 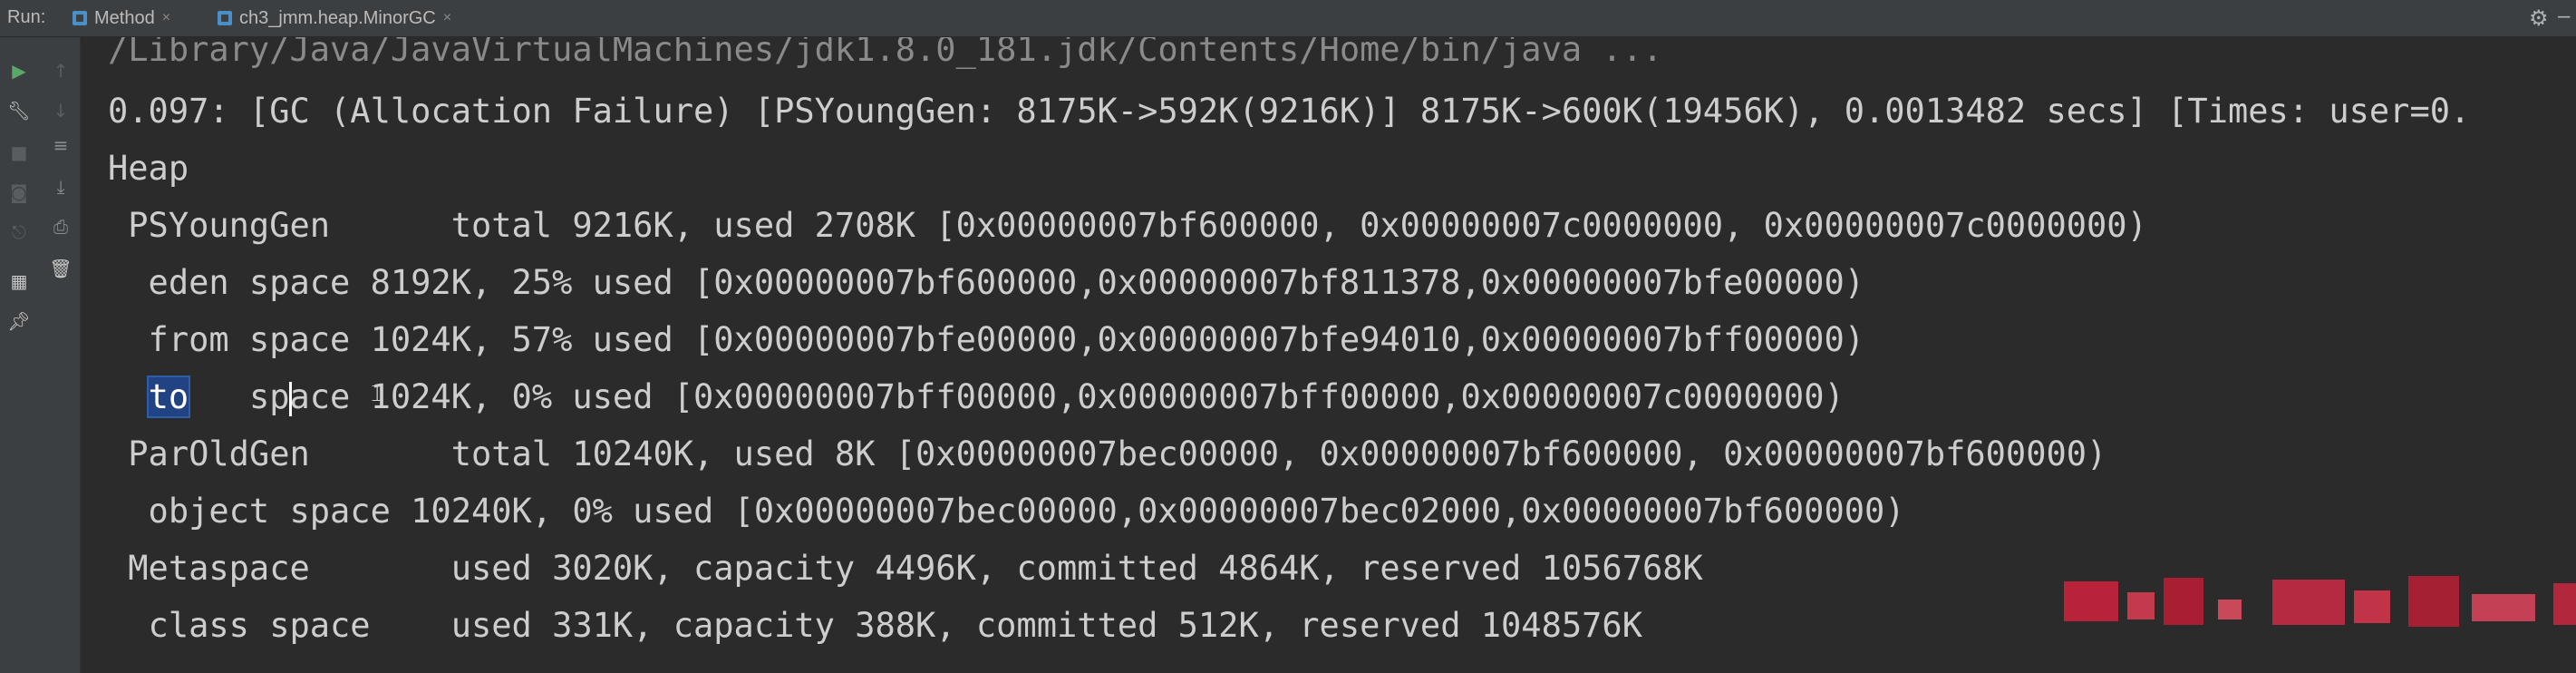 I want to click on camera-icon: ◙, so click(x=19, y=192).